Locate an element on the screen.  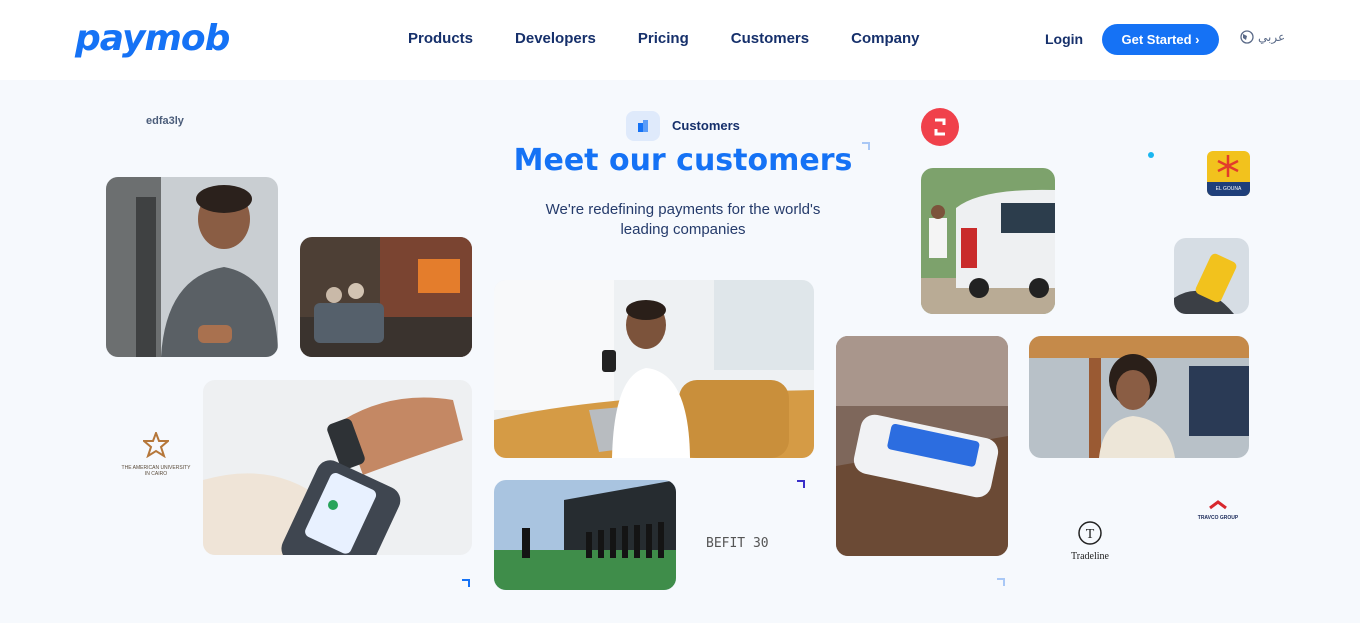
get-started-button: Get Started › is located at coordinates (1160, 39).